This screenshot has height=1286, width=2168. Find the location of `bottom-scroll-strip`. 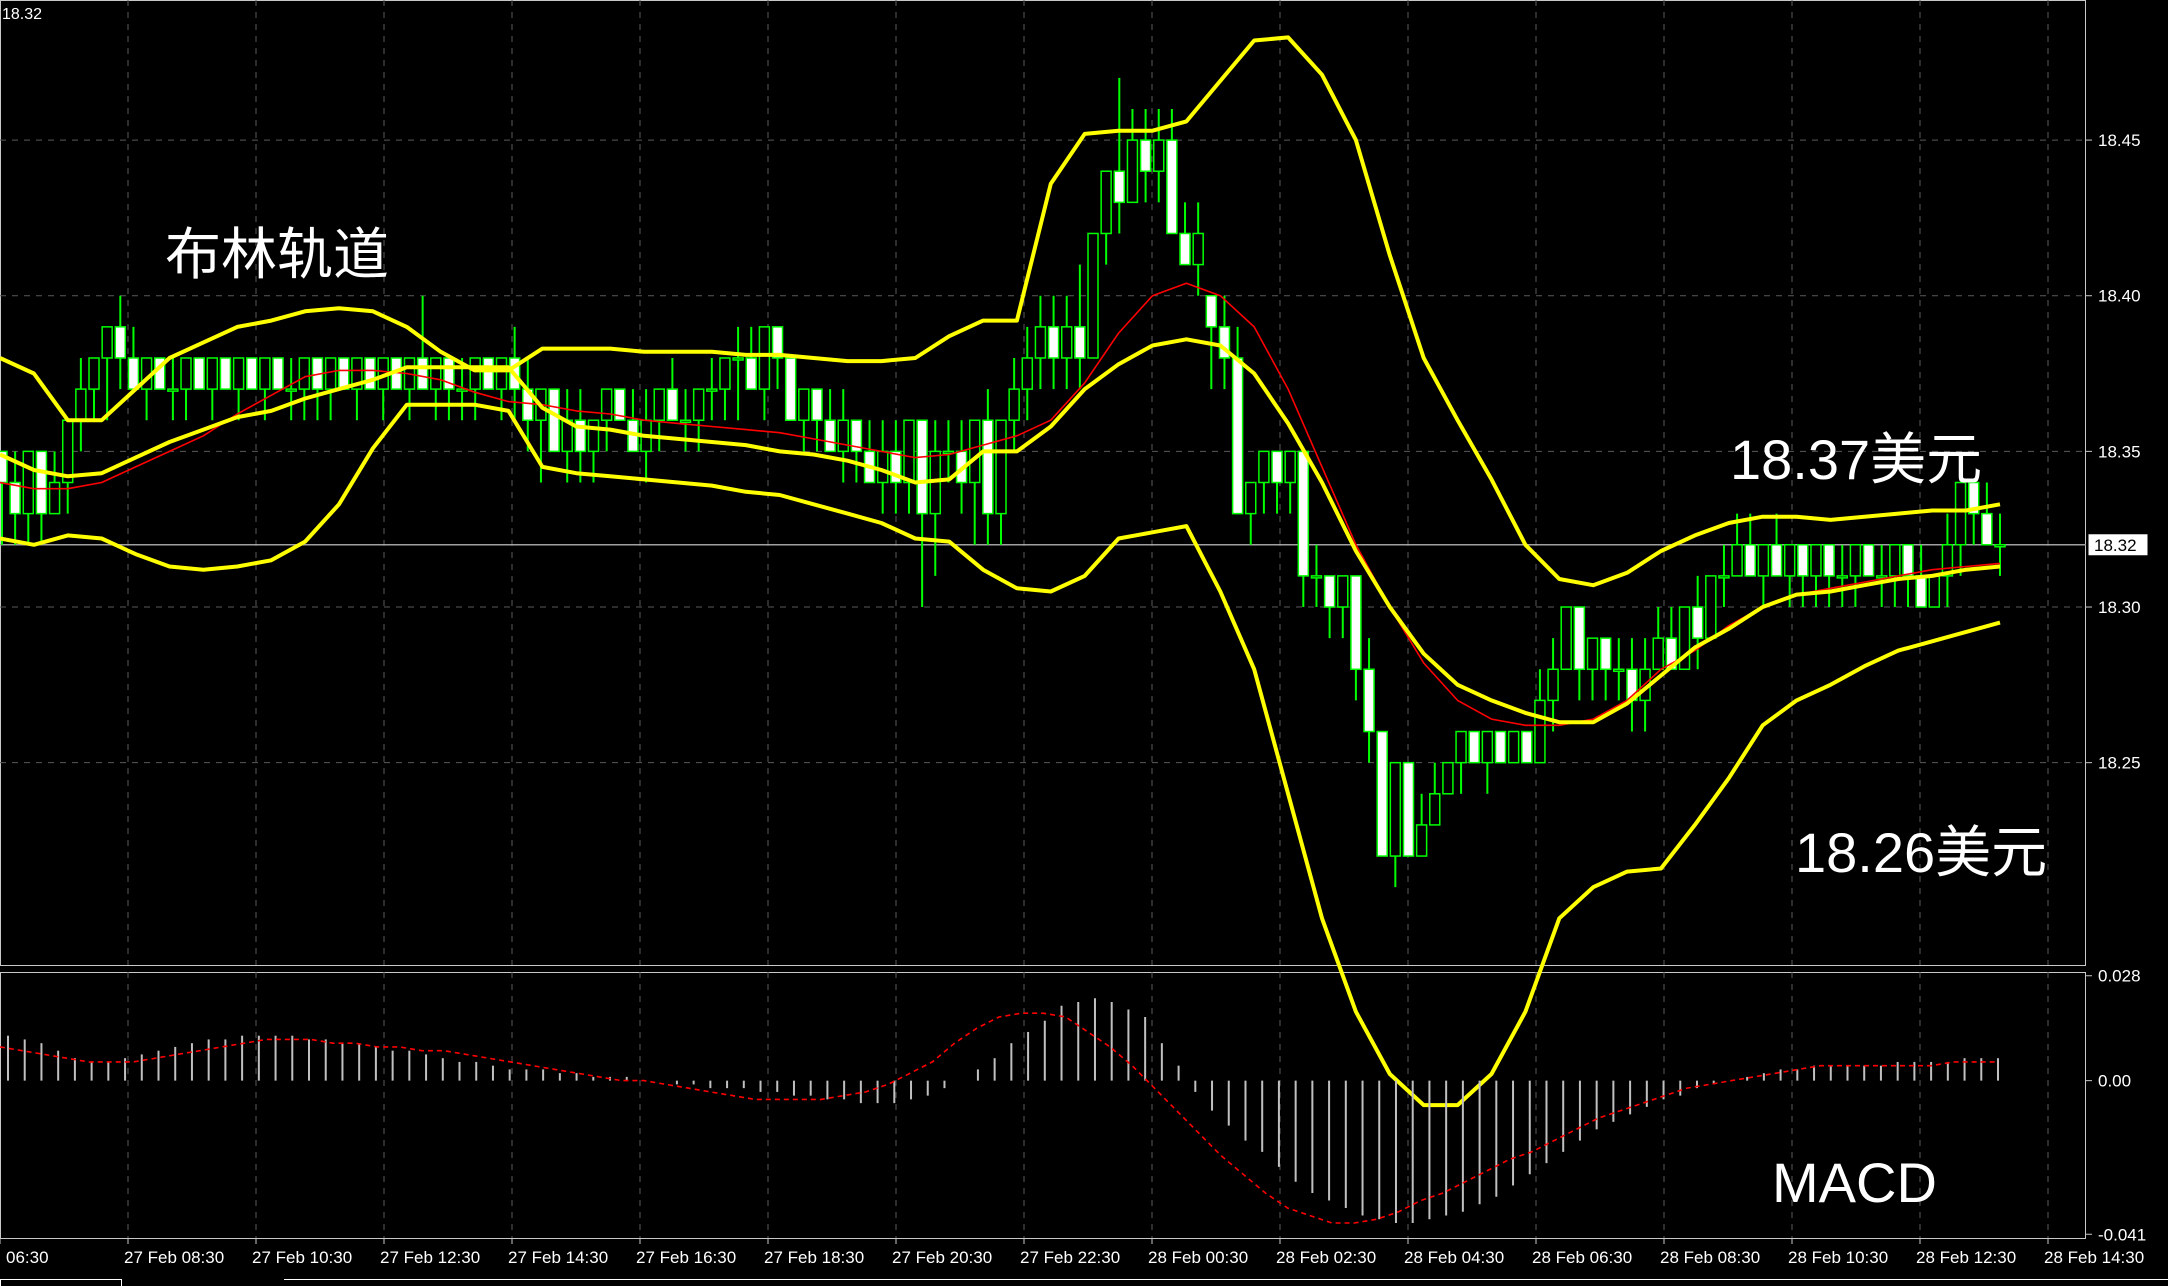

bottom-scroll-strip is located at coordinates (1226, 1282).